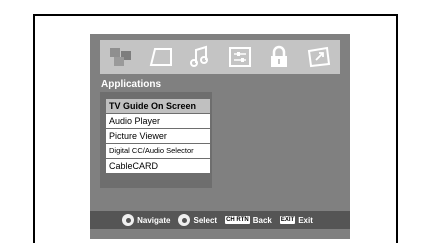 Image resolution: width=430 pixels, height=243 pixels. What do you see at coordinates (158, 121) in the screenshot?
I see `menu-item-audio-player: Audio Player` at bounding box center [158, 121].